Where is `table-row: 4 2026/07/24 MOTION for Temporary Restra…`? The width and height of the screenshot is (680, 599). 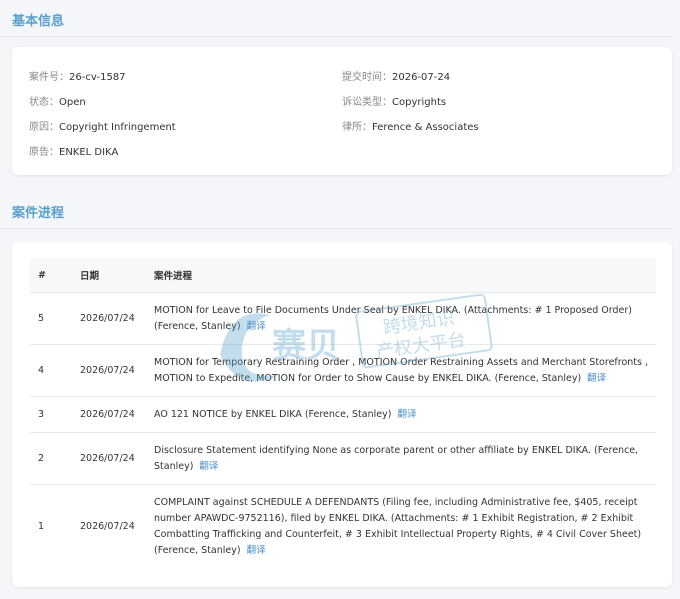 table-row: 4 2026/07/24 MOTION for Temporary Restra… is located at coordinates (343, 370).